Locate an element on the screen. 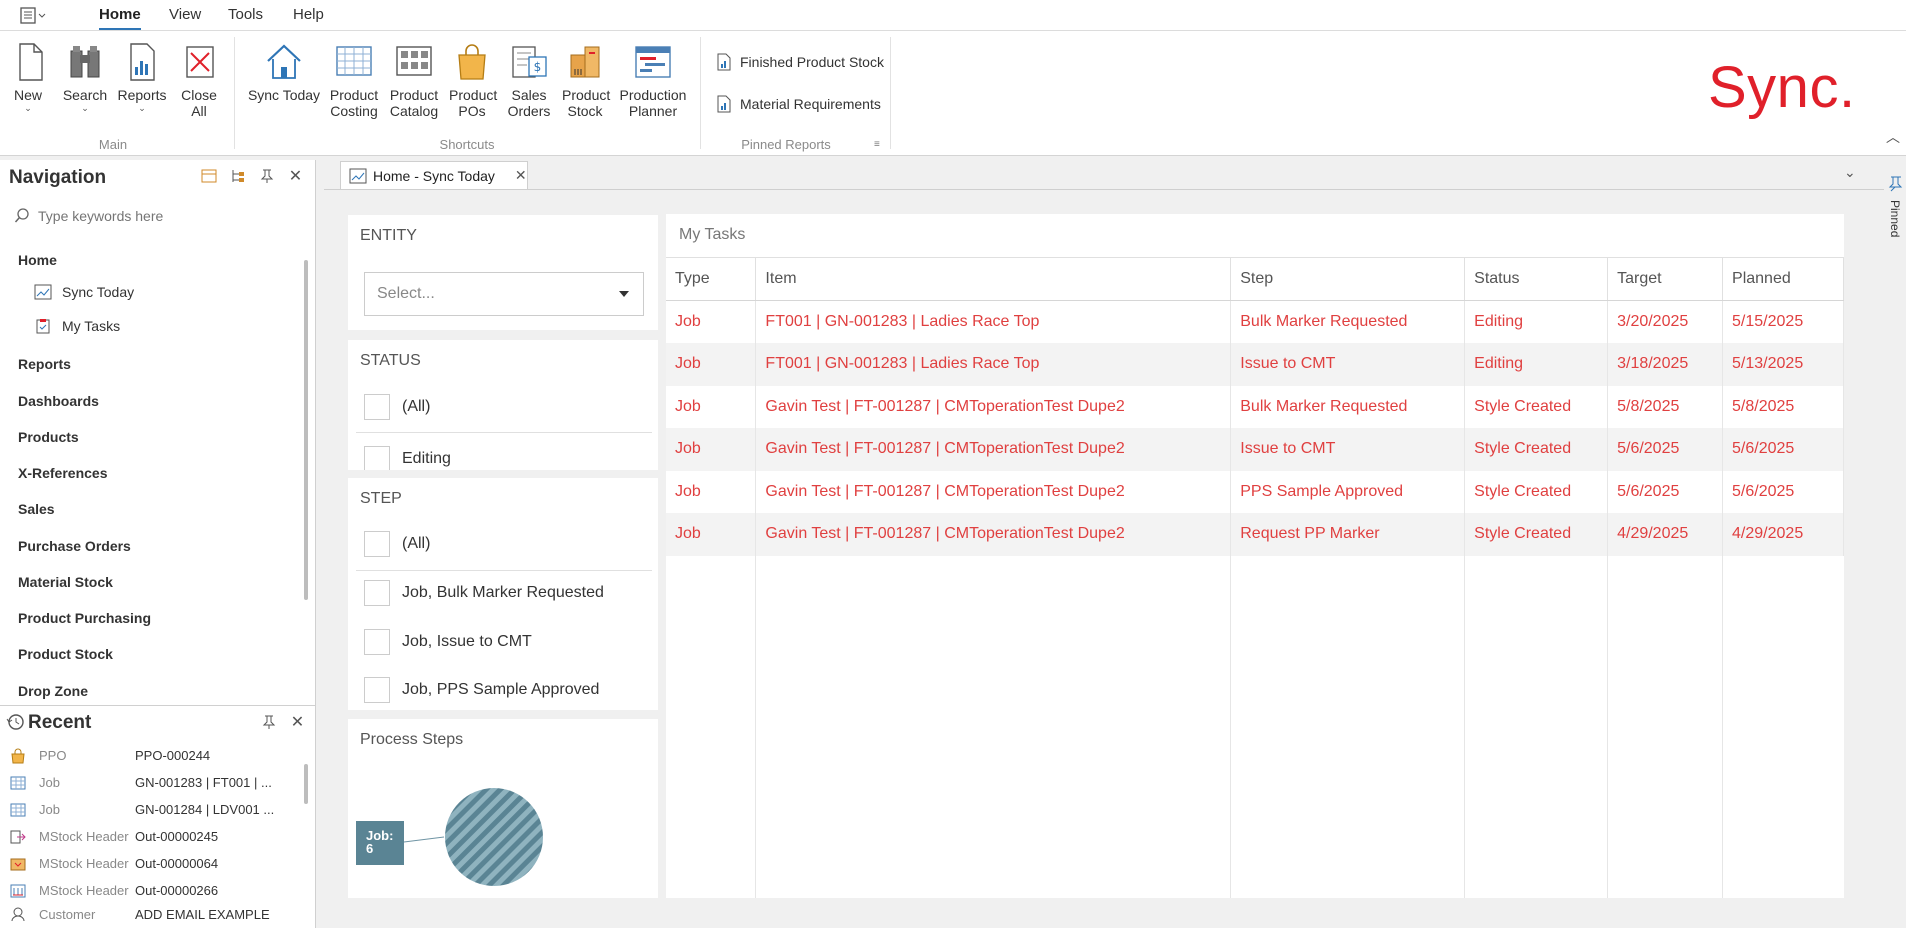 The width and height of the screenshot is (1906, 928). recent-item: Customer ADD EMAIL EXAMPLE is located at coordinates (148, 914).